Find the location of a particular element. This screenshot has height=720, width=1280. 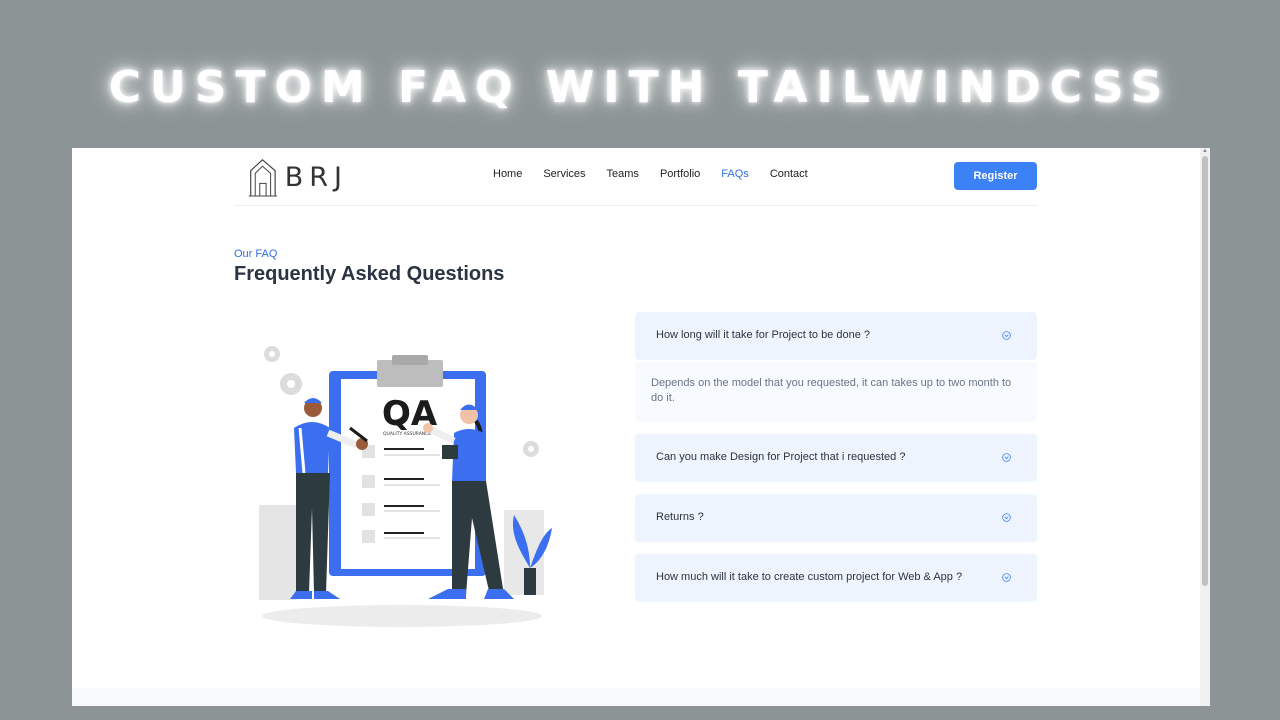

logo: BRJ is located at coordinates (298, 177).